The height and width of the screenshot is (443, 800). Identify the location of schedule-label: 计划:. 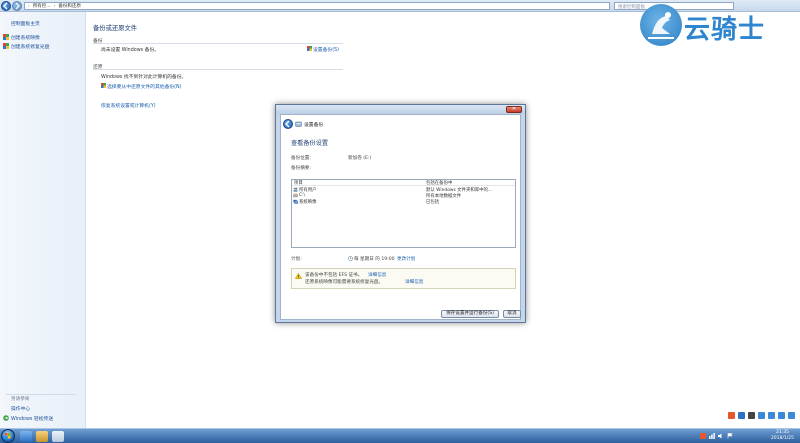
(296, 259).